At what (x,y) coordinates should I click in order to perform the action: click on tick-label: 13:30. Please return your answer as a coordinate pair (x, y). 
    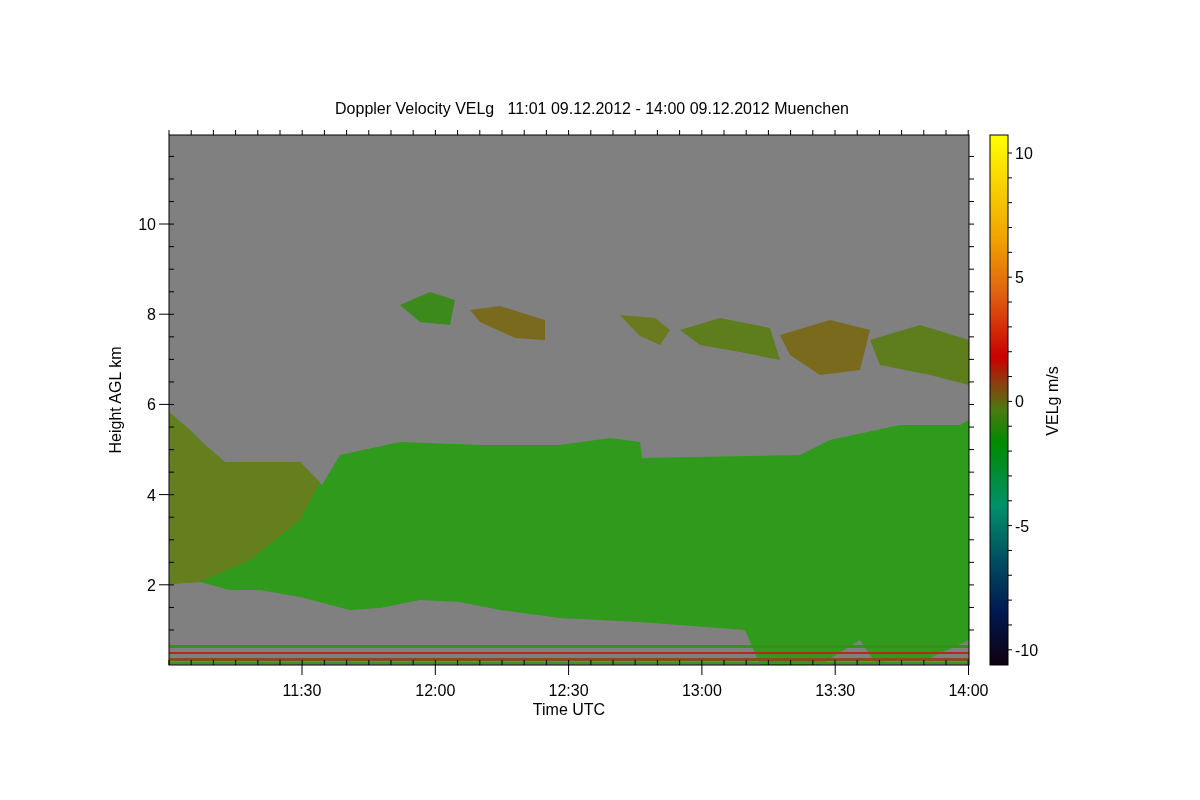
    Looking at the image, I should click on (835, 690).